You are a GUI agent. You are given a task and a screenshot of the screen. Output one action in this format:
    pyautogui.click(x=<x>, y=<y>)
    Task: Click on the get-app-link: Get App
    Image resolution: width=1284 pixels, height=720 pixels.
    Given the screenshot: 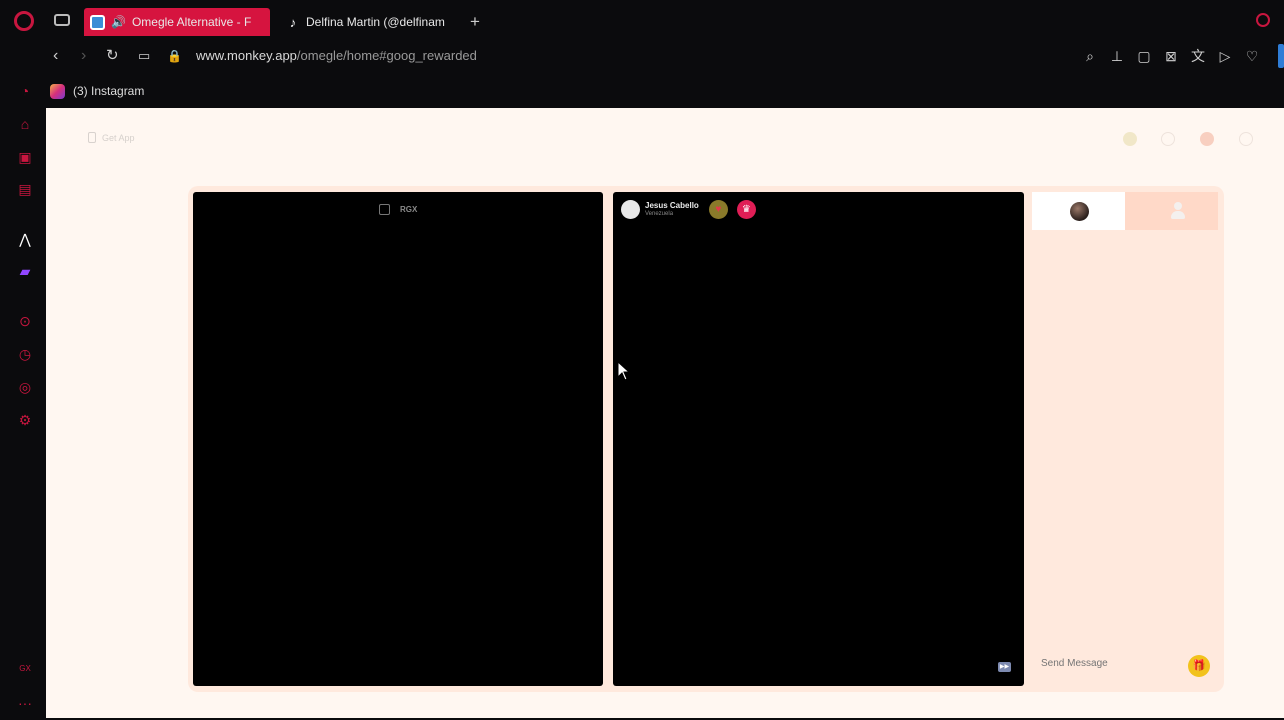 What is the action you would take?
    pyautogui.click(x=111, y=137)
    